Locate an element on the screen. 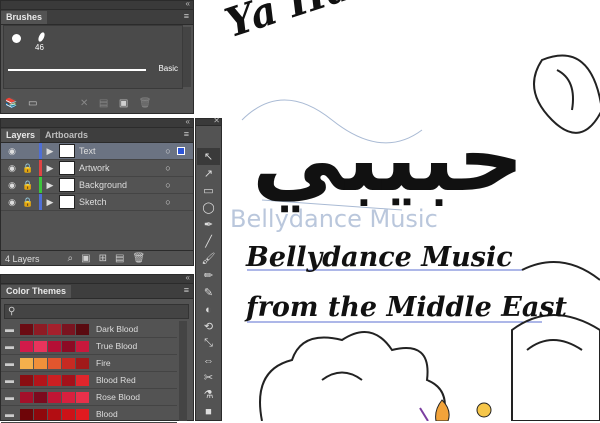  tools-collapse-strip: ✕ is located at coordinates (208, 121).